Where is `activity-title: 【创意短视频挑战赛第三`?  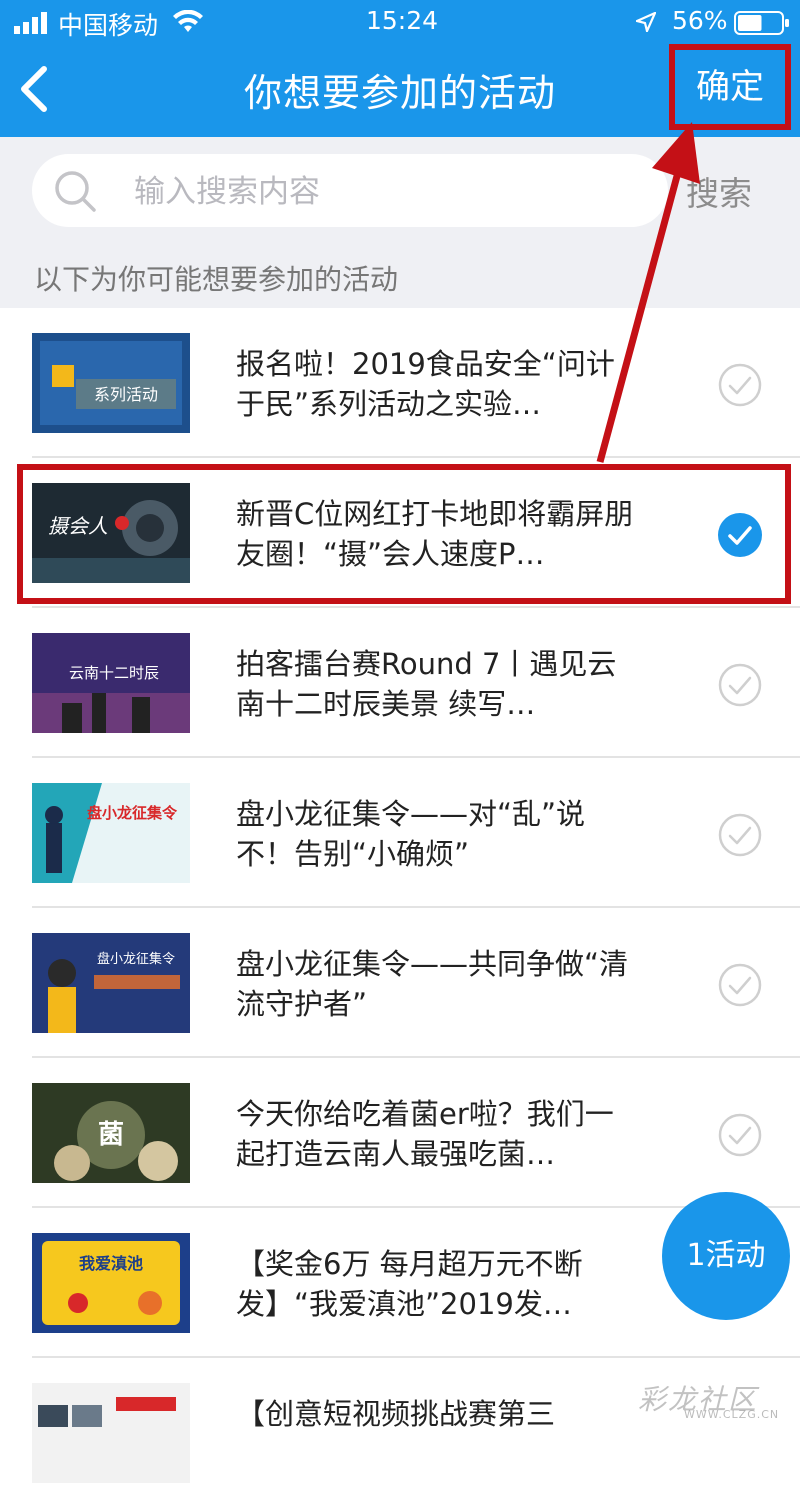
activity-title: 【创意短视频挑战赛第三 is located at coordinates (396, 1414).